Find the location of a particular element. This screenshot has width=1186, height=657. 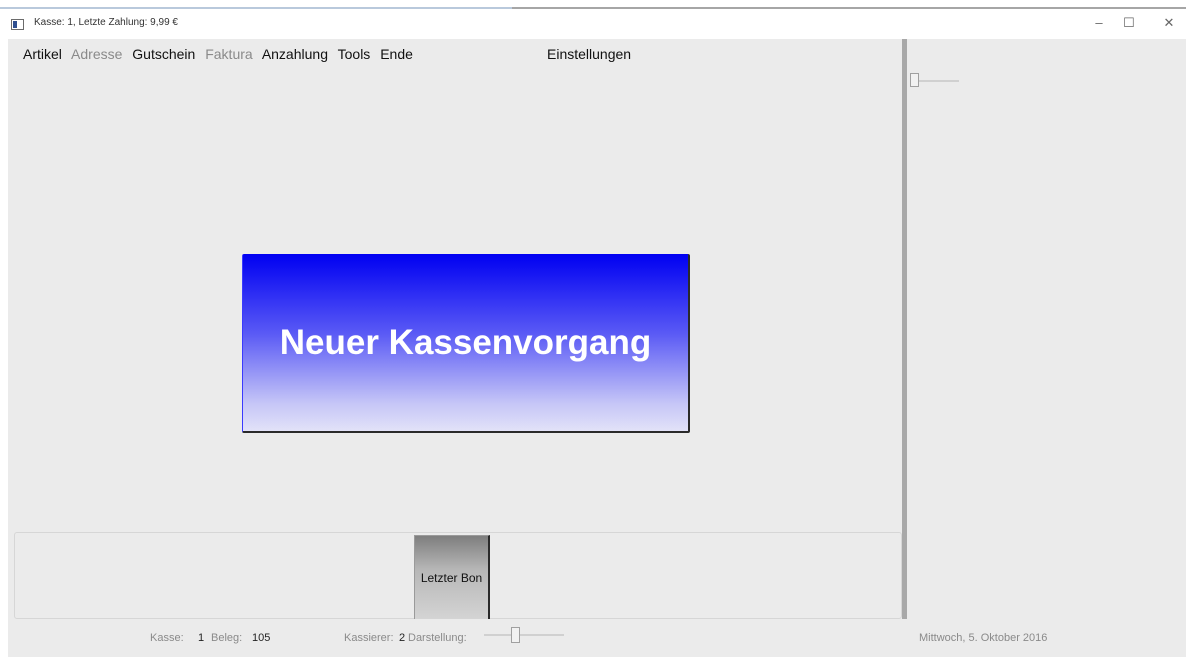

darstellung-label: Darstellung: is located at coordinates (437, 638).